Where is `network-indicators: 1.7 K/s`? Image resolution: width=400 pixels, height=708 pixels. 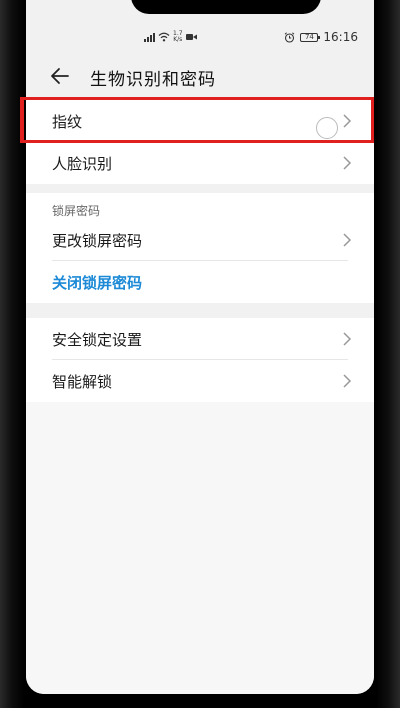 network-indicators: 1.7 K/s is located at coordinates (170, 37).